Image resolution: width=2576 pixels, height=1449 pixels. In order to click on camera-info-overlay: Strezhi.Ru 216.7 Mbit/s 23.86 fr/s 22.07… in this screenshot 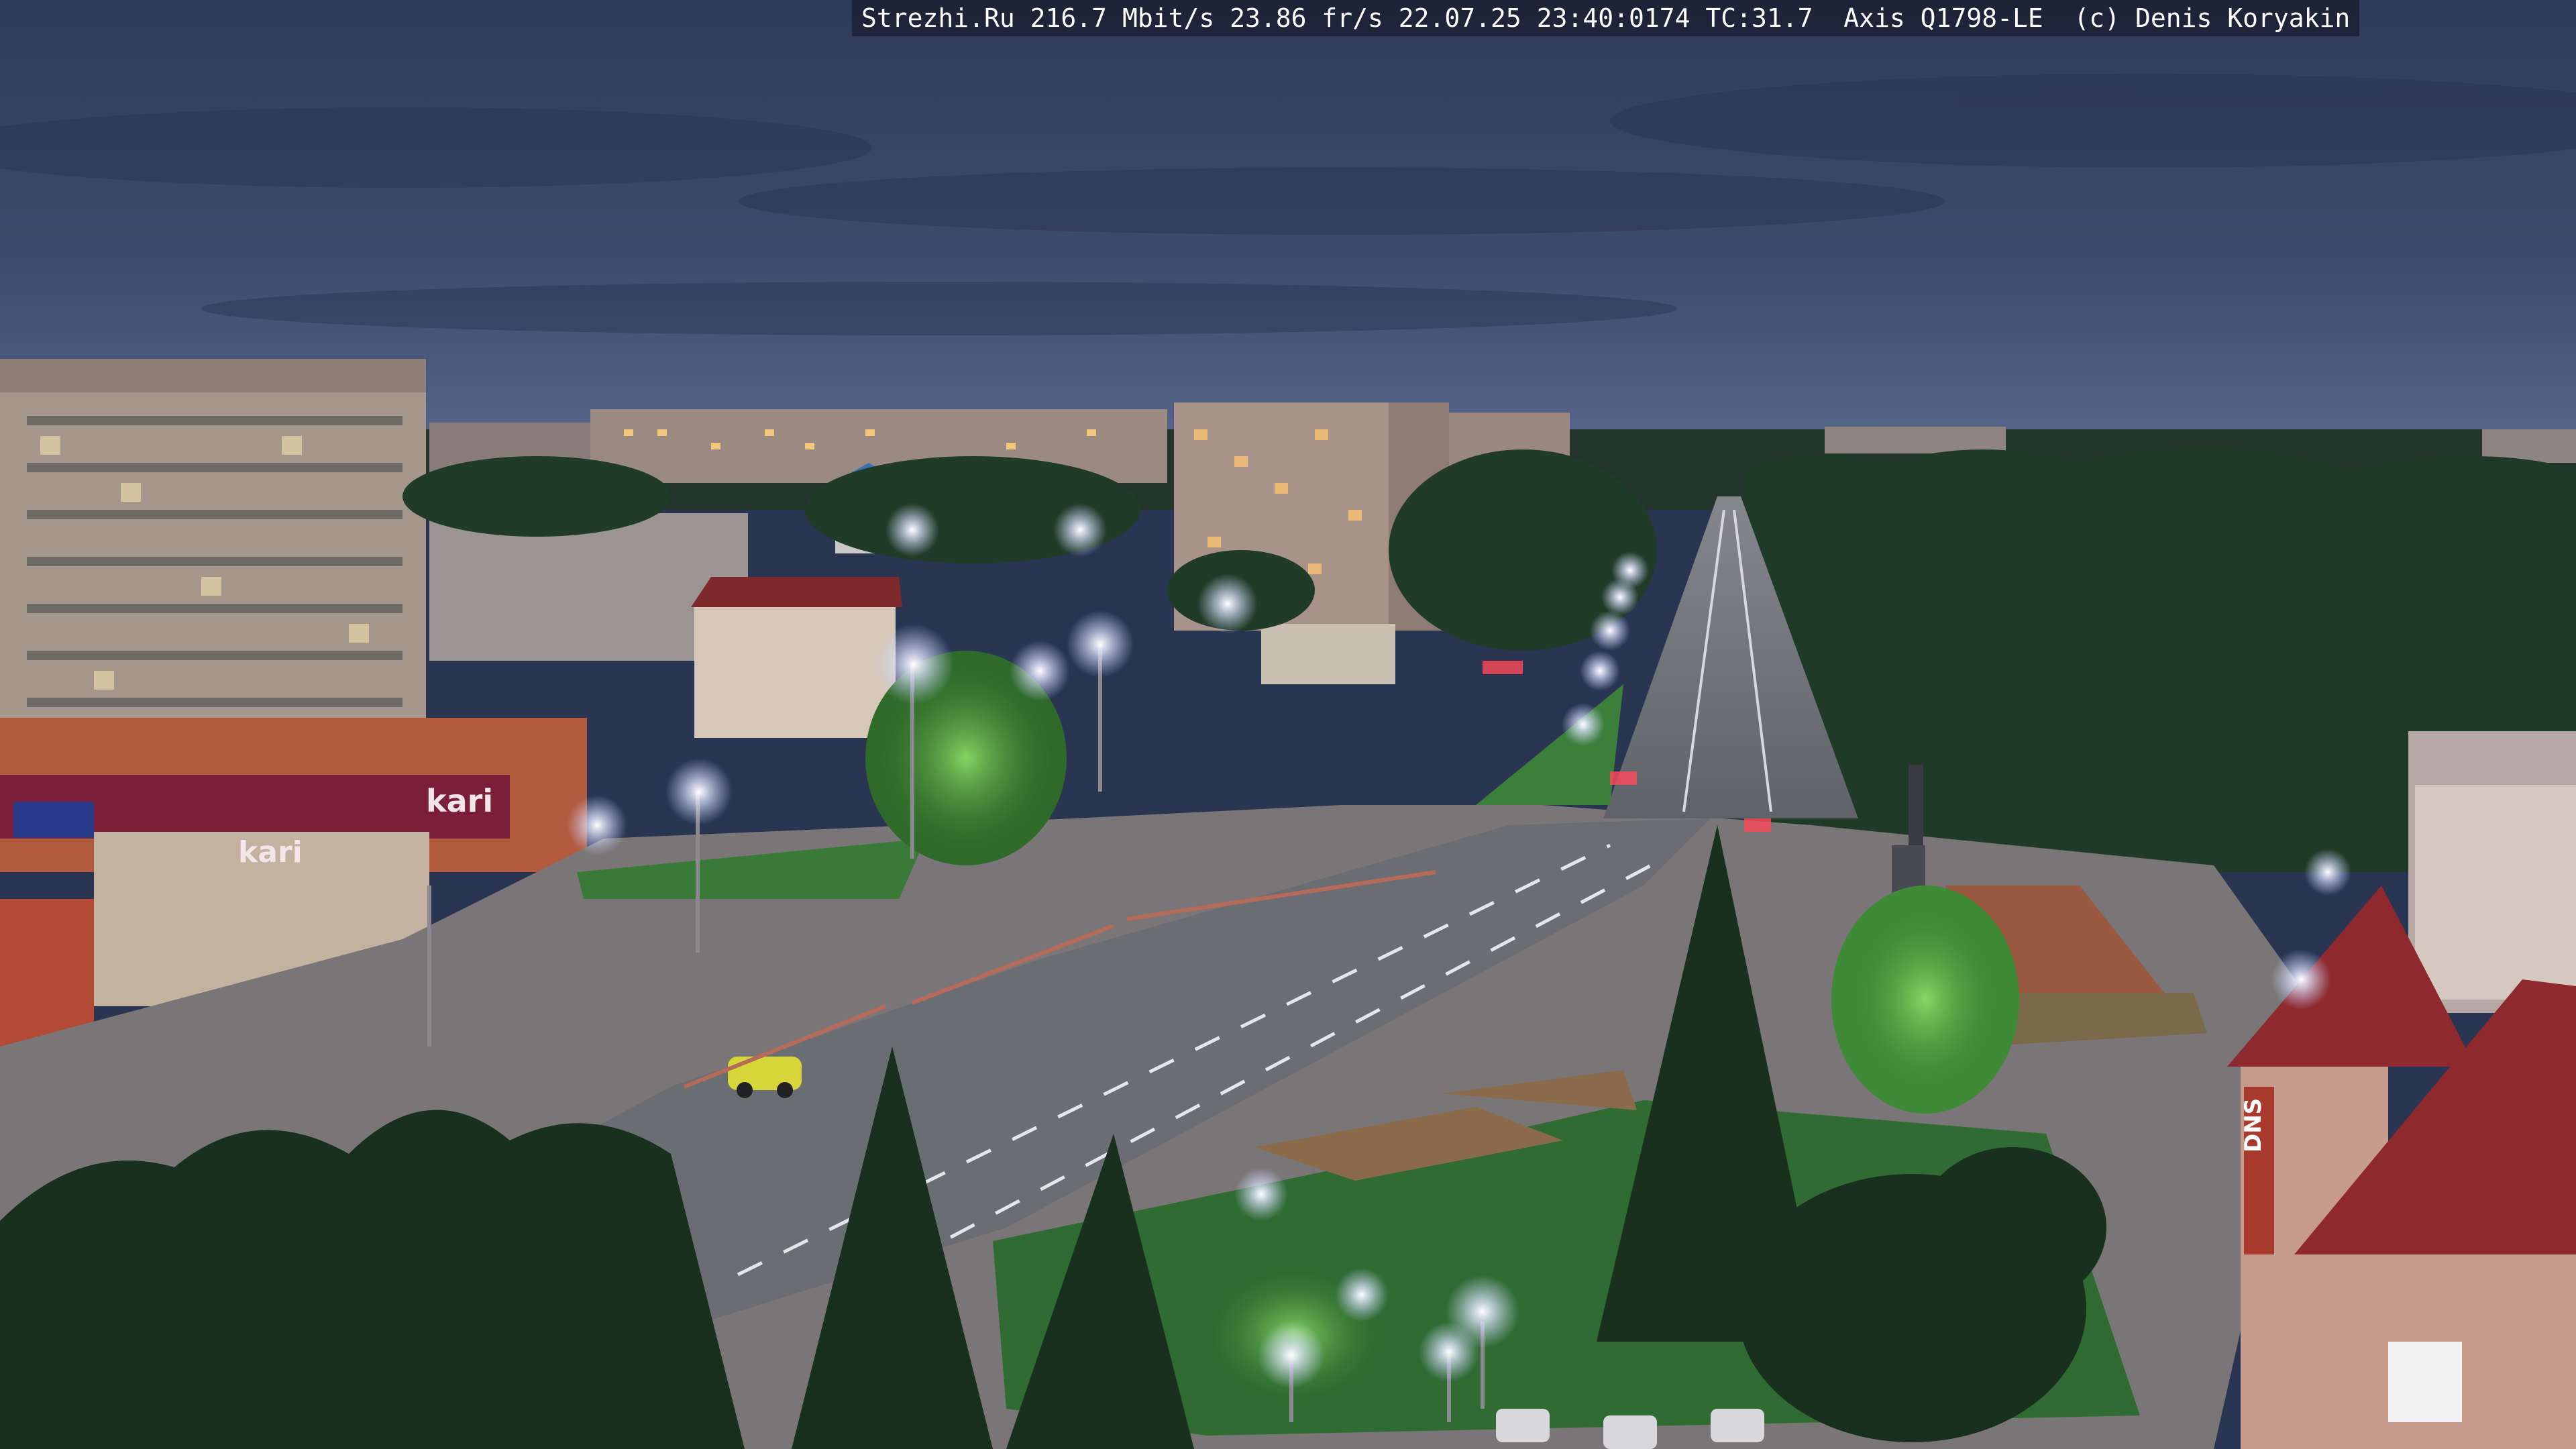, I will do `click(1606, 18)`.